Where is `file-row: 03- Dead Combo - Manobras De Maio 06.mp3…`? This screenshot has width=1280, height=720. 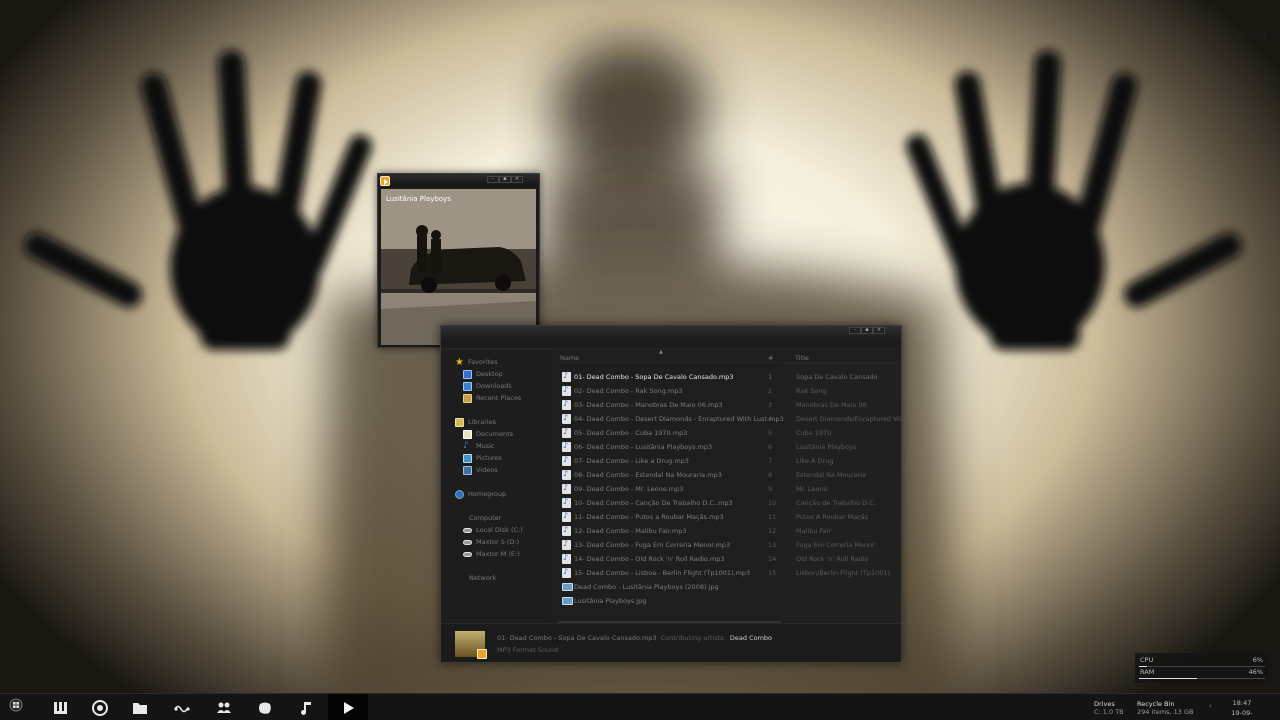 file-row: 03- Dead Combo - Manobras De Maio 06.mp3… is located at coordinates (730, 405).